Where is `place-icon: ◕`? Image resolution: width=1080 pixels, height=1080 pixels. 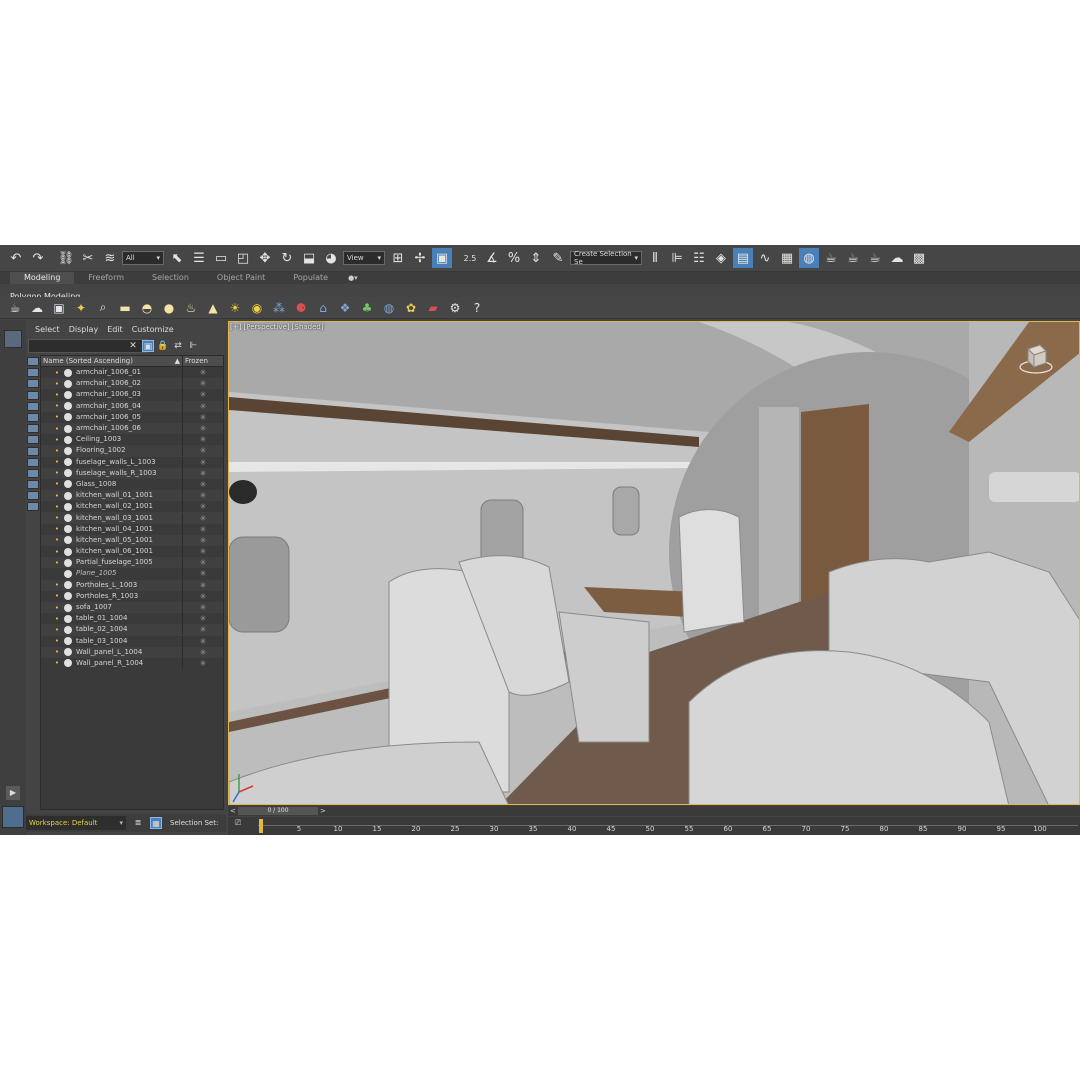
place-icon: ◕ is located at coordinates (331, 258).